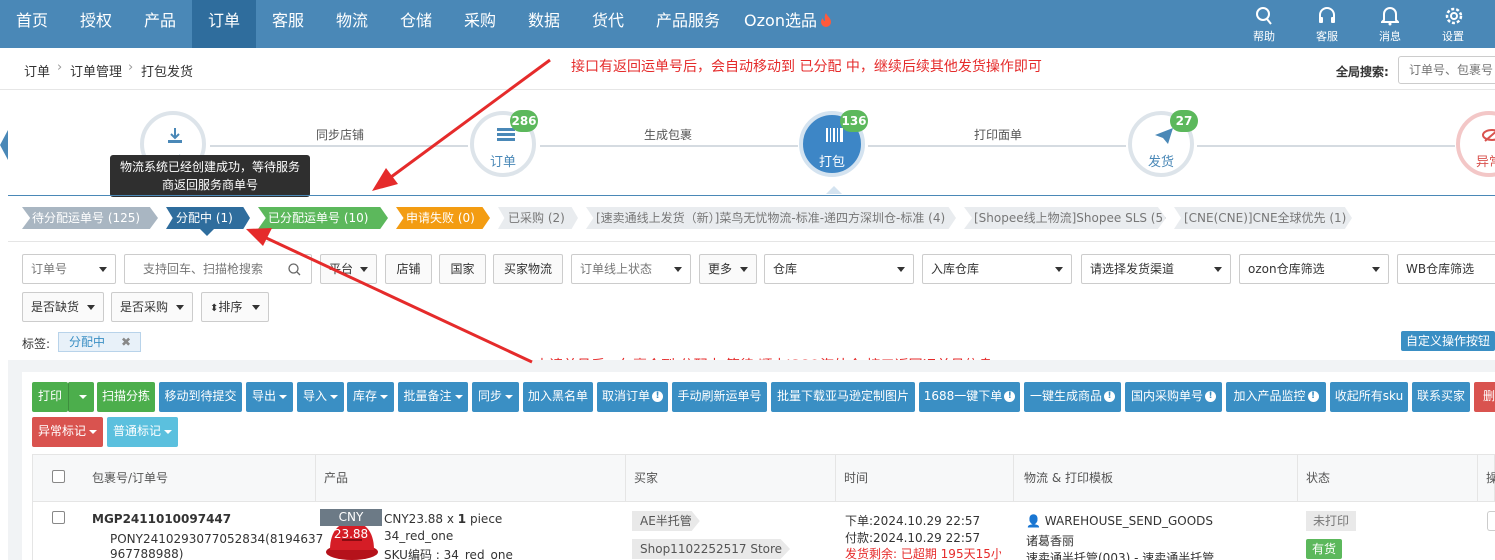 The image size is (1495, 560). What do you see at coordinates (235, 307) in the screenshot?
I see `sort-dropdown: ⬍排序` at bounding box center [235, 307].